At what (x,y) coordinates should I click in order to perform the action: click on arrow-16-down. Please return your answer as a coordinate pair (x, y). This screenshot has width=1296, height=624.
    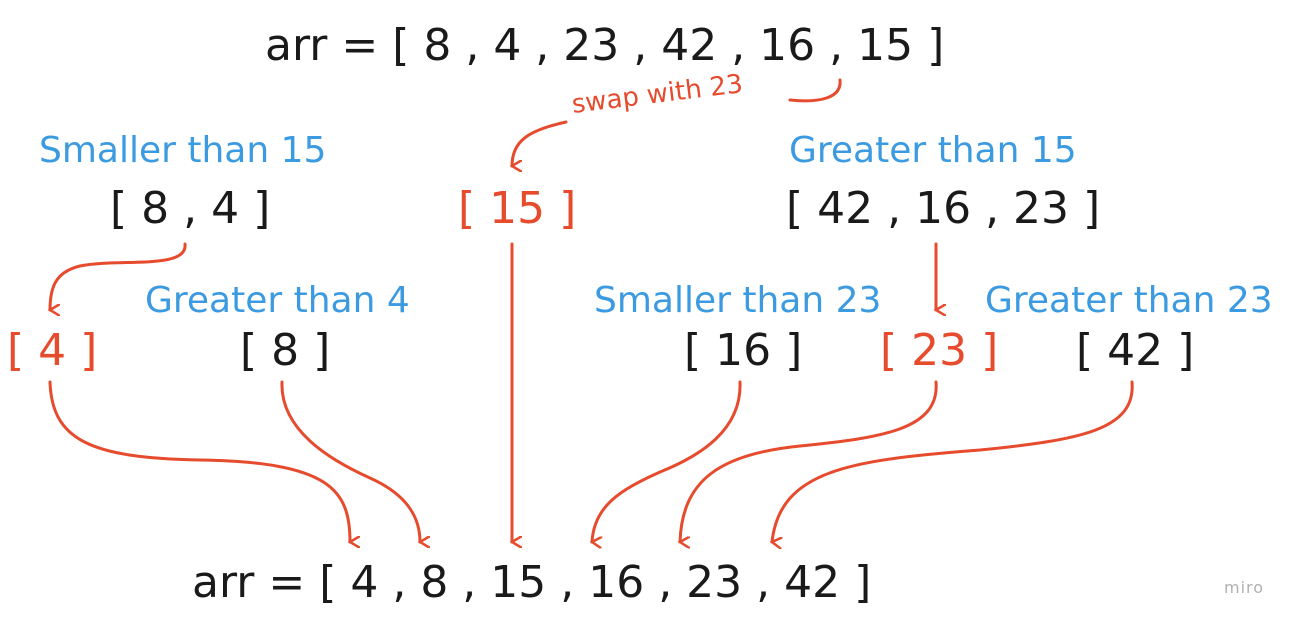
    Looking at the image, I should click on (667, 461).